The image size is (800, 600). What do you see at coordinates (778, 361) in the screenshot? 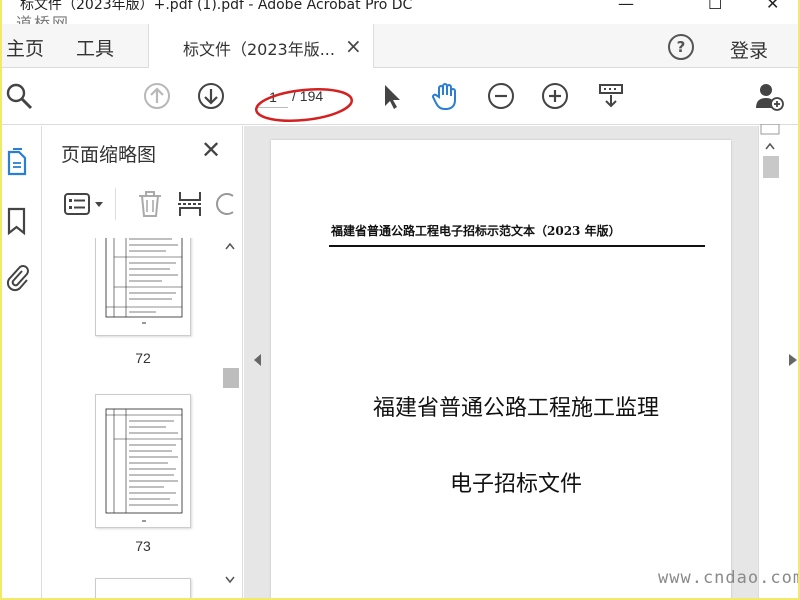
I see `document-scrollbar` at bounding box center [778, 361].